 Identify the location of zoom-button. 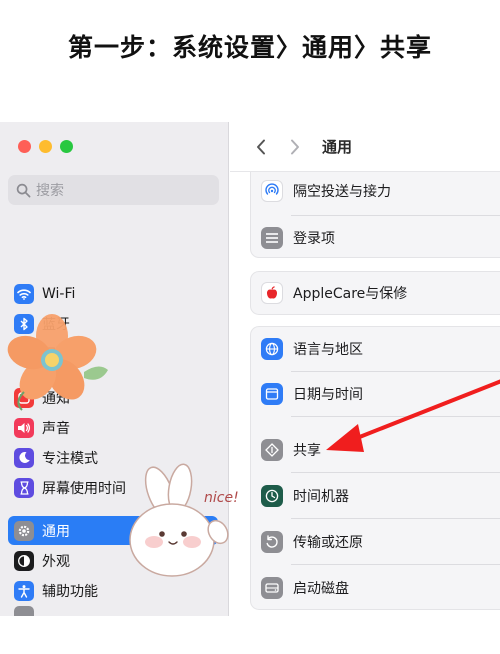
(66, 146).